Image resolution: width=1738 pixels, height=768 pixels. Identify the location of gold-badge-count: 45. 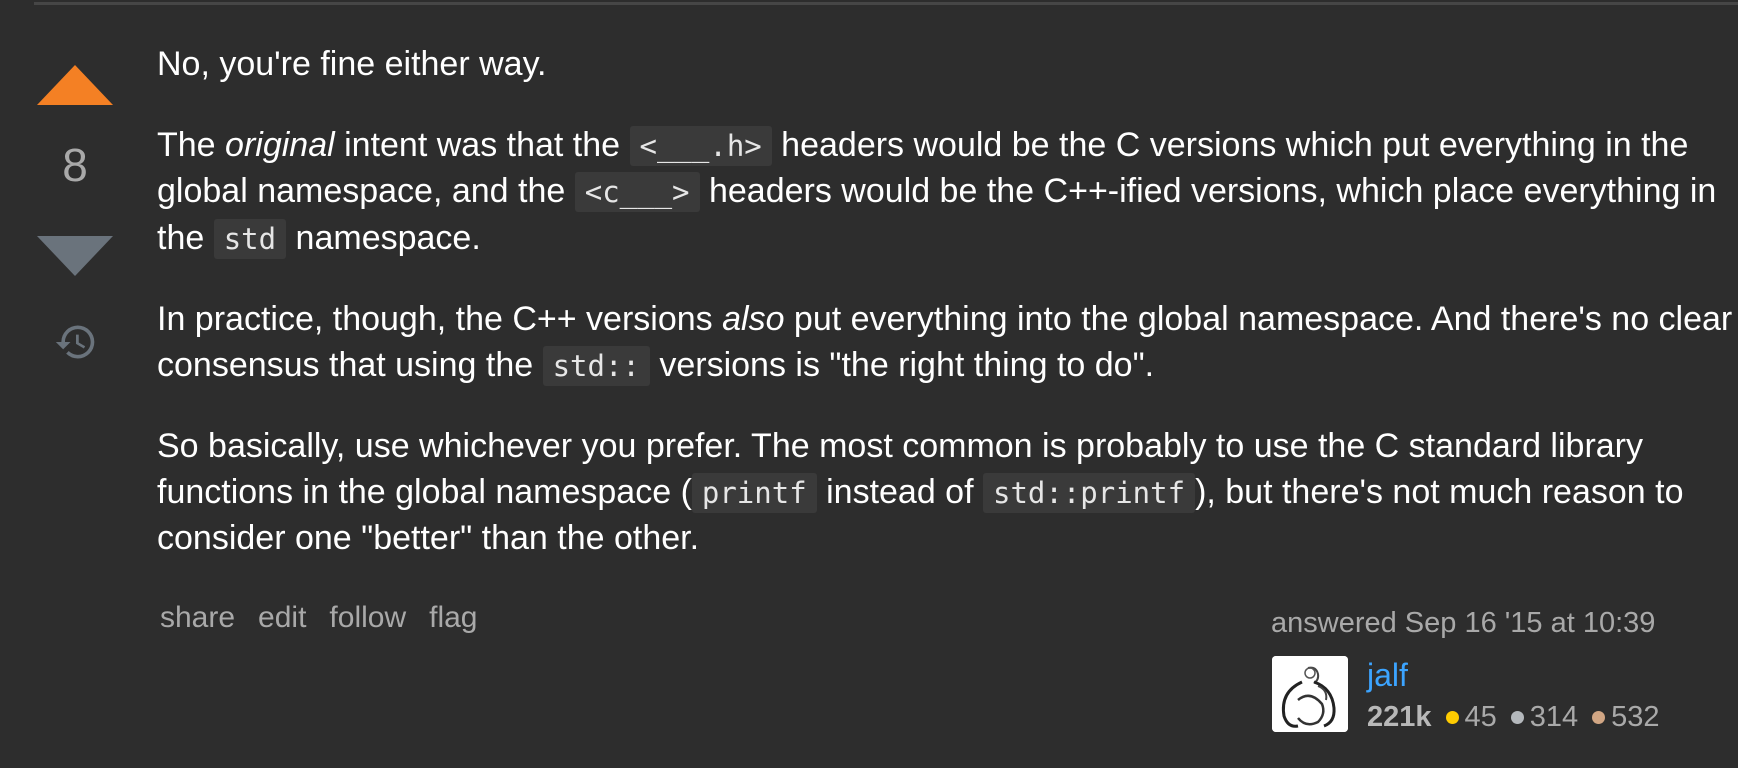
(1471, 717).